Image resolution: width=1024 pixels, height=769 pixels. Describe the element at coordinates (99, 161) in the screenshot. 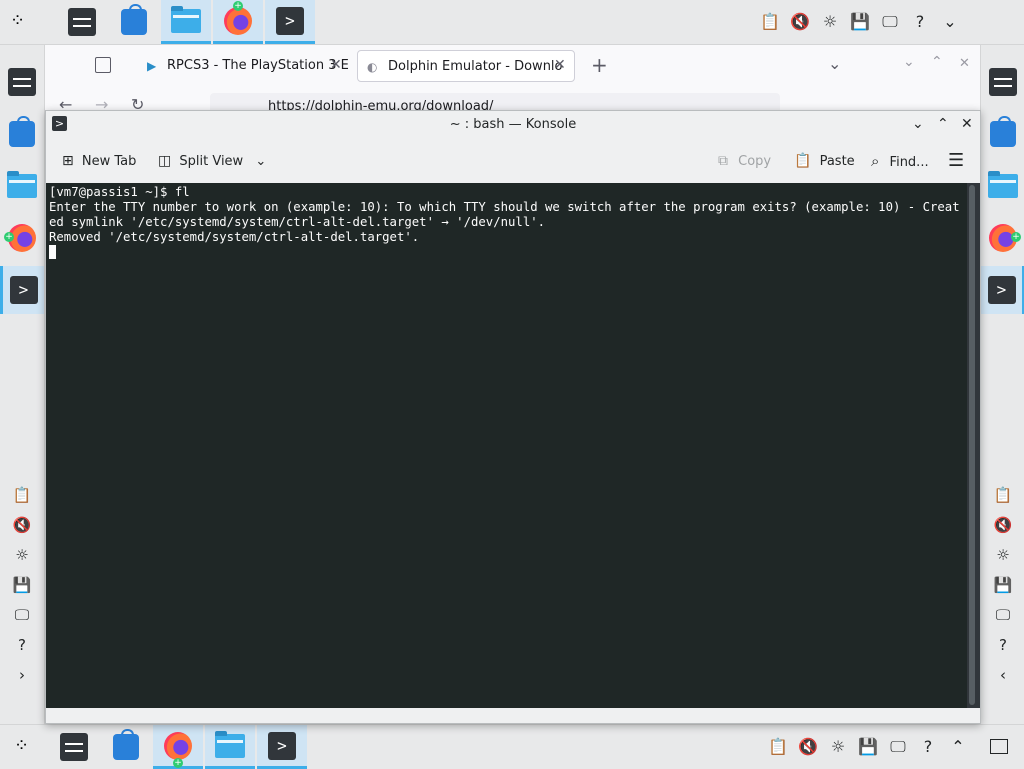

I see `new-tab-button: ⊞ New Tab` at that location.